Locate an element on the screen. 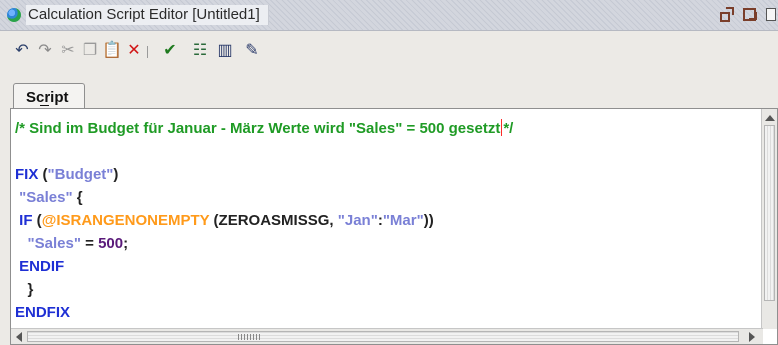 The image size is (778, 345). code-line: ENDFIX is located at coordinates (386, 312).